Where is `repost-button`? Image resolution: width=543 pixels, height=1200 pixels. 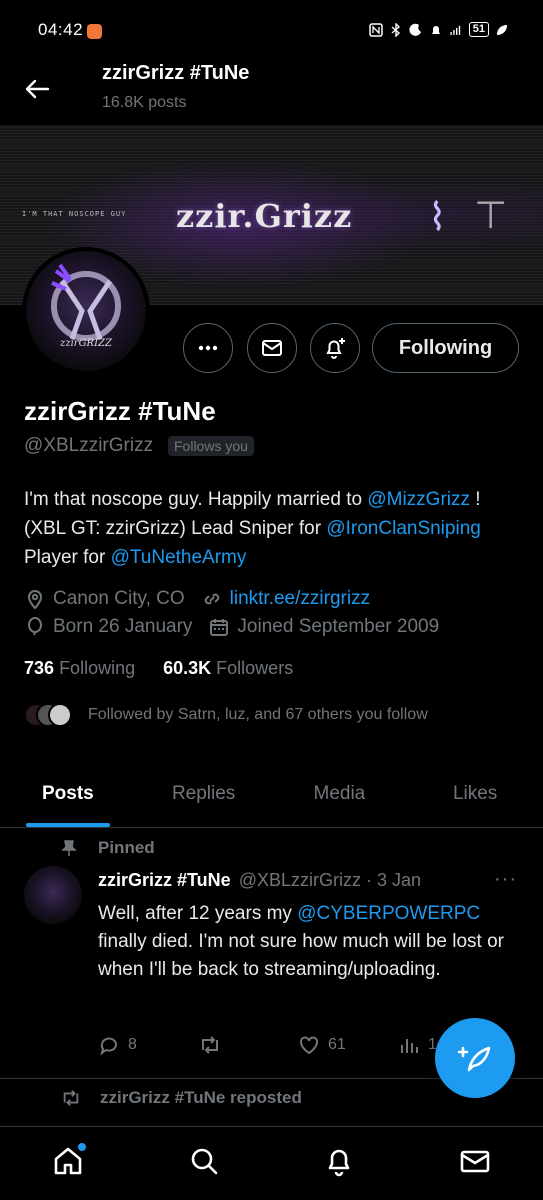 repost-button is located at coordinates (248, 1045).